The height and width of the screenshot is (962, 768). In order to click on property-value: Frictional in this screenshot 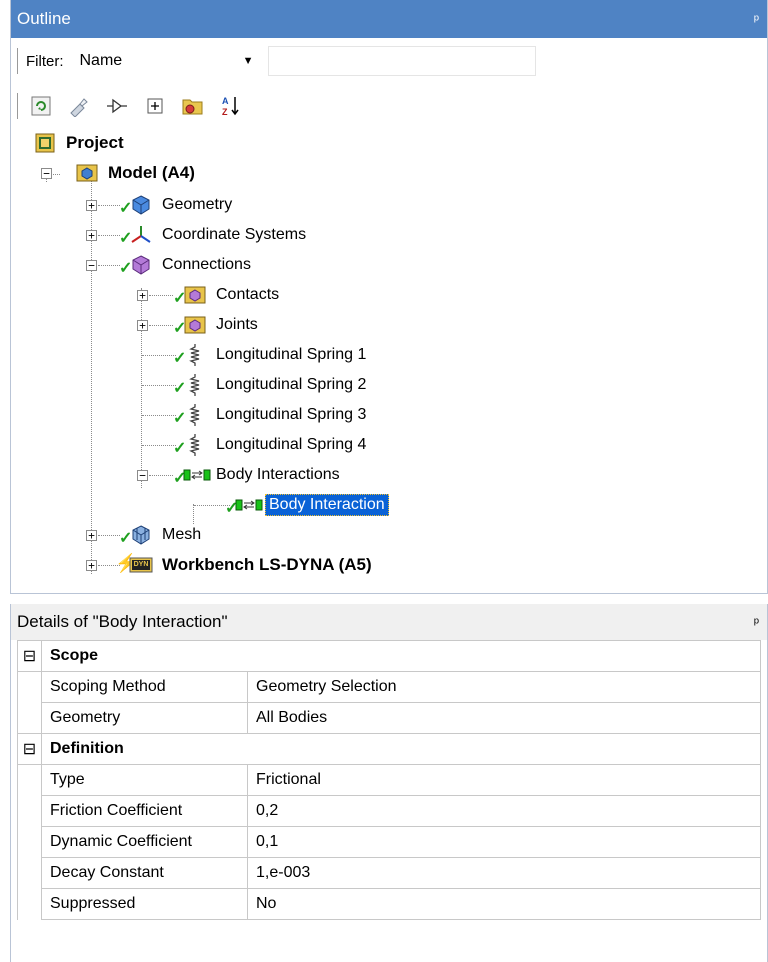, I will do `click(504, 780)`.